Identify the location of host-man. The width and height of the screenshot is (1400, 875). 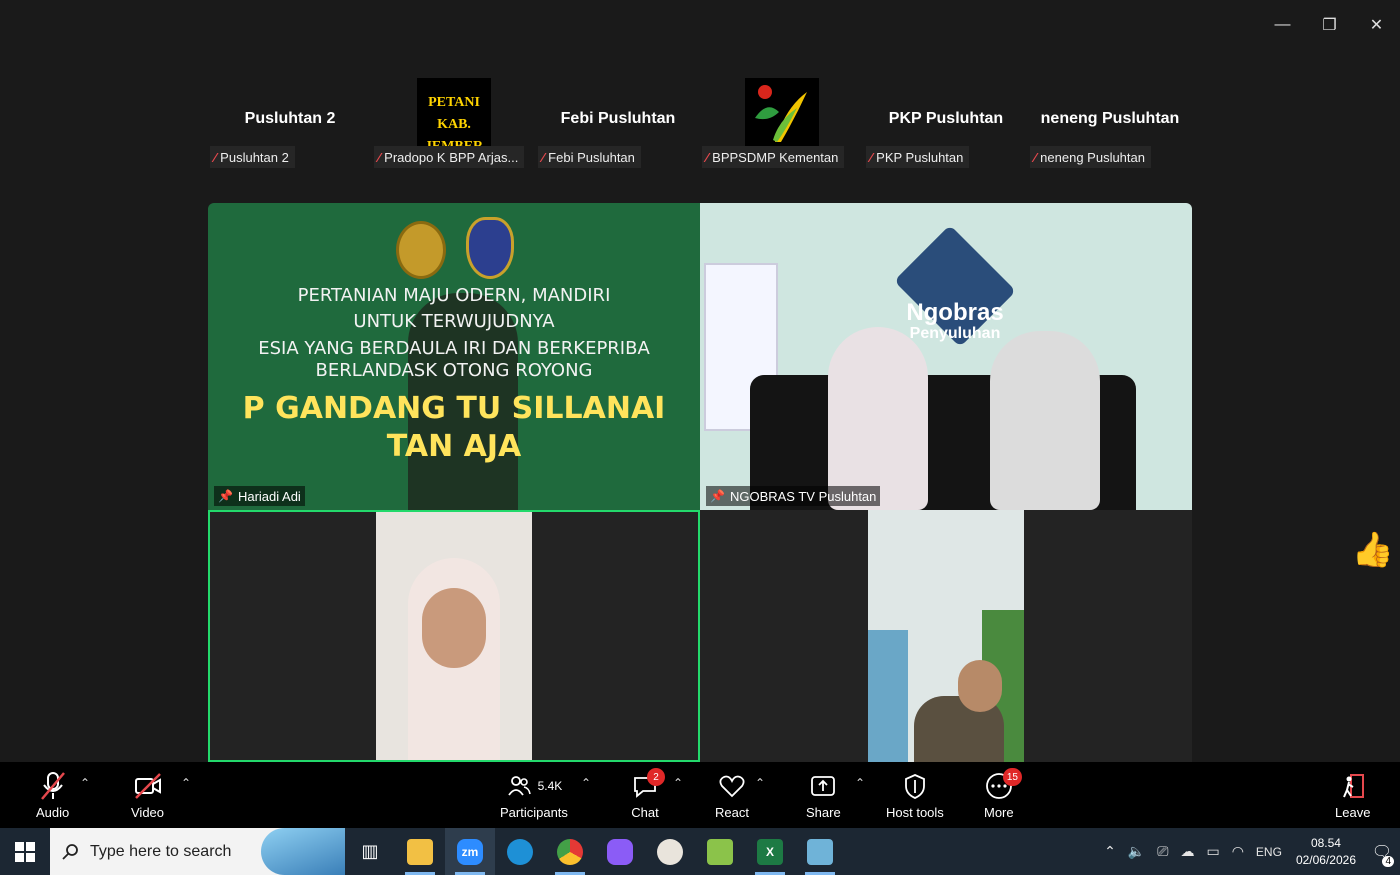
(1045, 420).